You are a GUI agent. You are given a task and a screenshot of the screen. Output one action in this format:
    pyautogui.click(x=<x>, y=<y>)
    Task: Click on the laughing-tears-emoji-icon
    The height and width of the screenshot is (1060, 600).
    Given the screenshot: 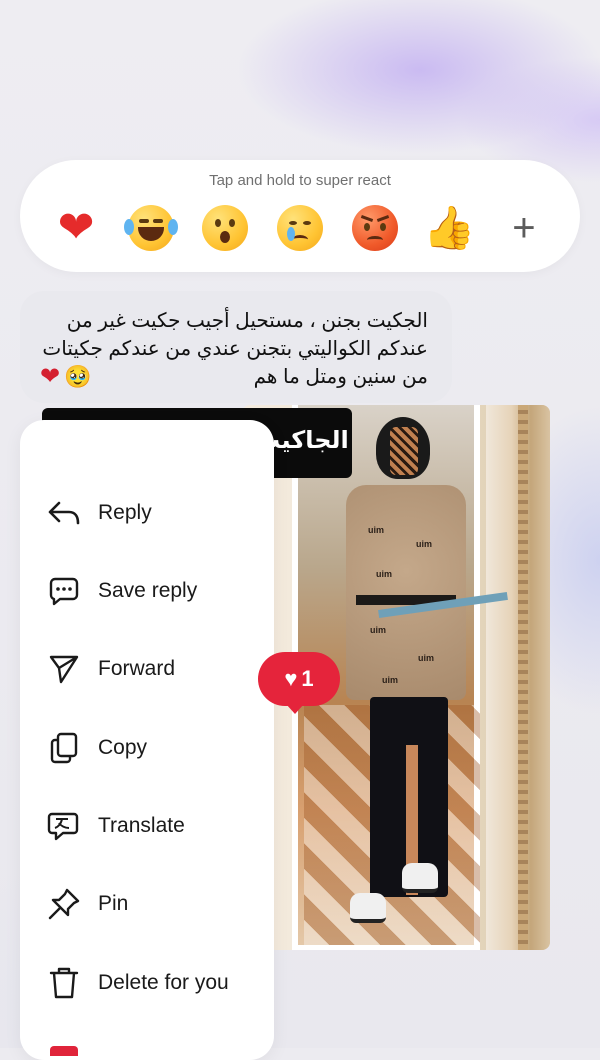 What is the action you would take?
    pyautogui.click(x=150, y=228)
    